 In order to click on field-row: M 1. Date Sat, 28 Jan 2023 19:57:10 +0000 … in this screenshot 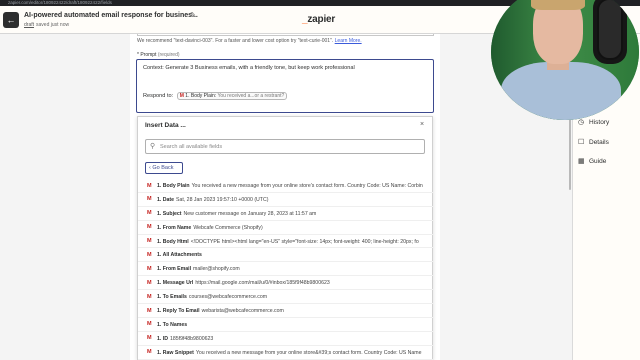, I will do `click(286, 200)`.